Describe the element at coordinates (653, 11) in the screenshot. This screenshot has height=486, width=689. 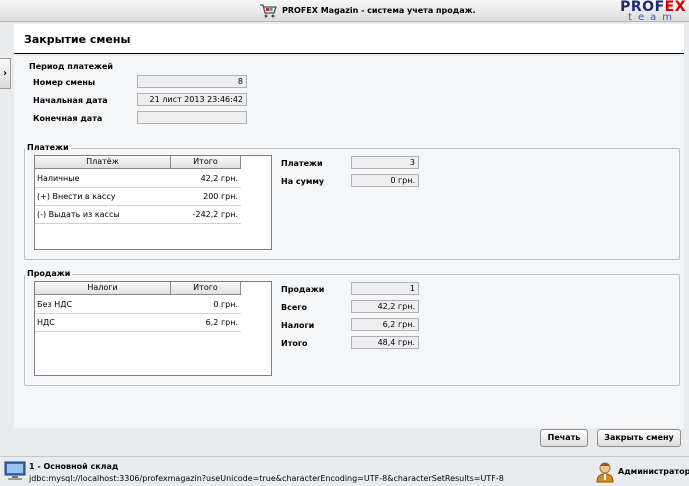
I see `brand-logo: PROFEX team` at that location.